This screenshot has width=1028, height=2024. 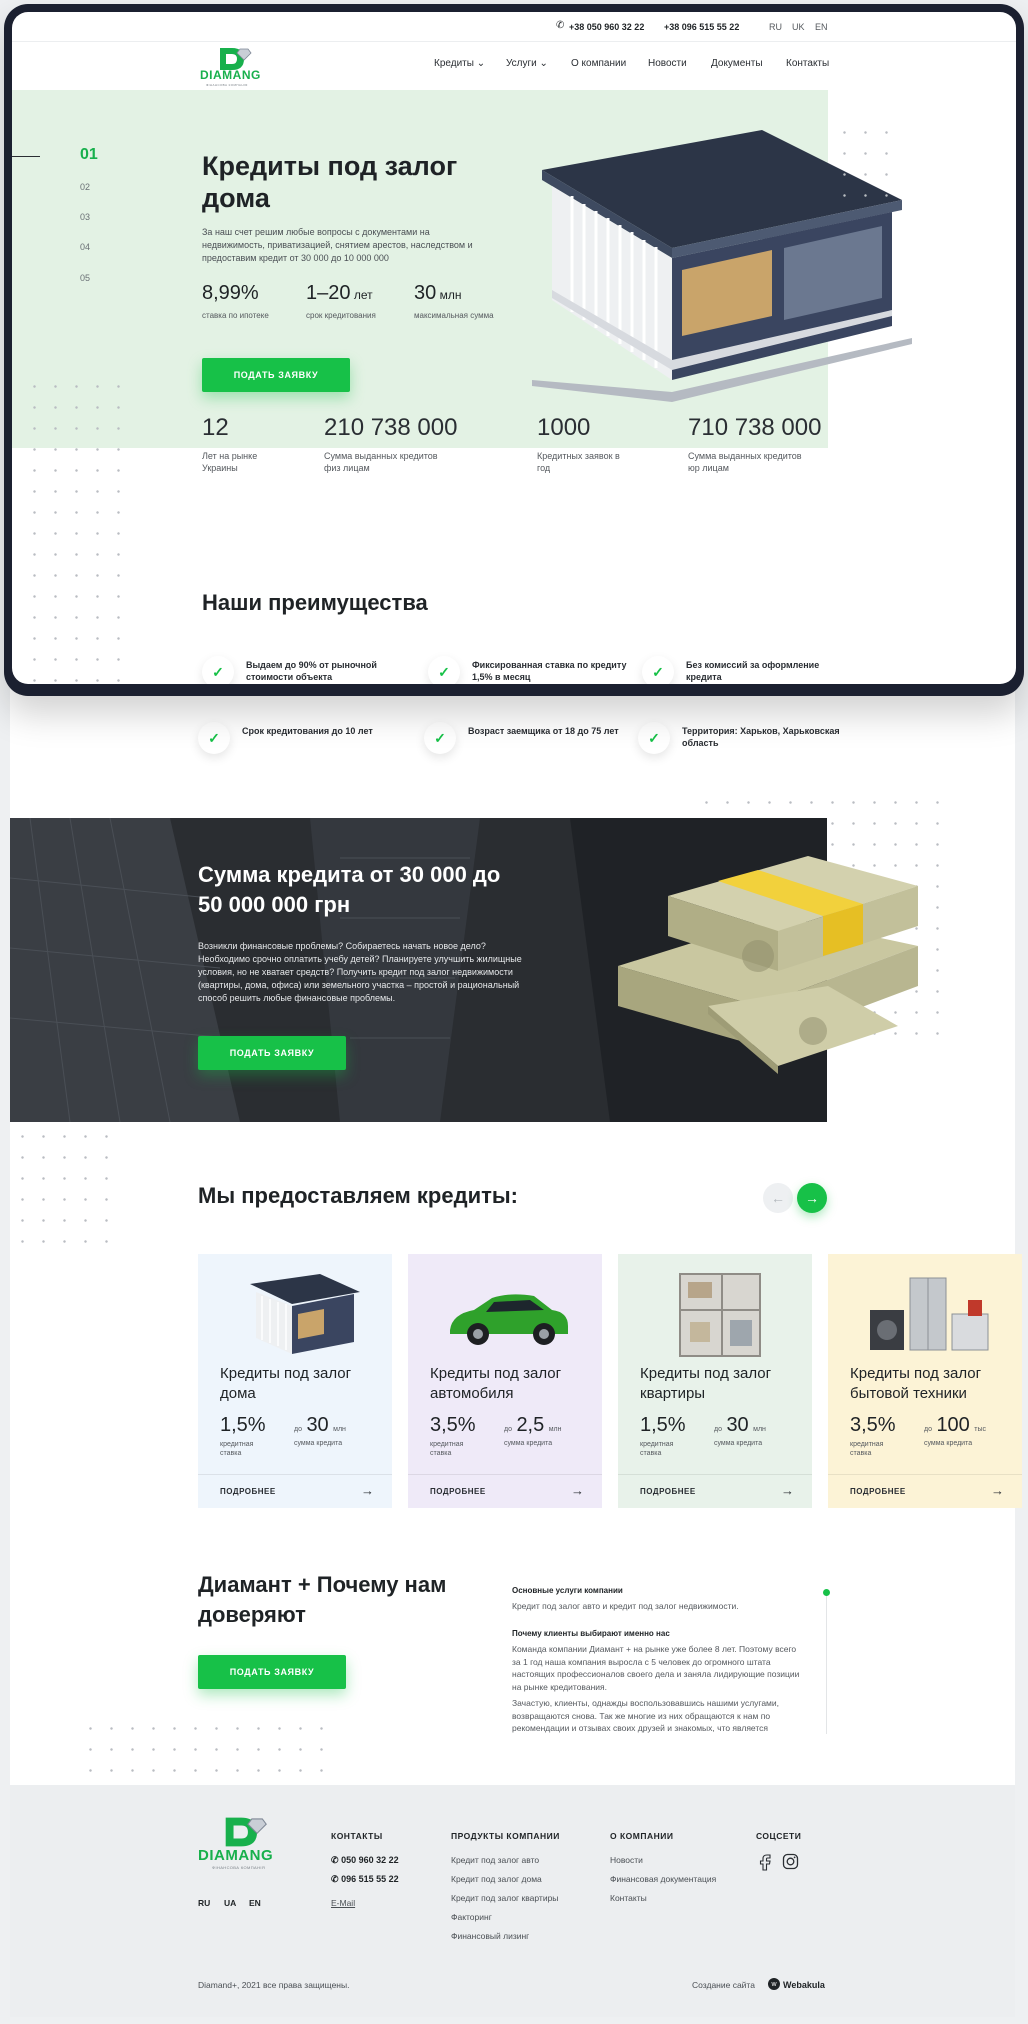 I want to click on card-title: Кредиты под залог квартиры, so click(x=706, y=1383).